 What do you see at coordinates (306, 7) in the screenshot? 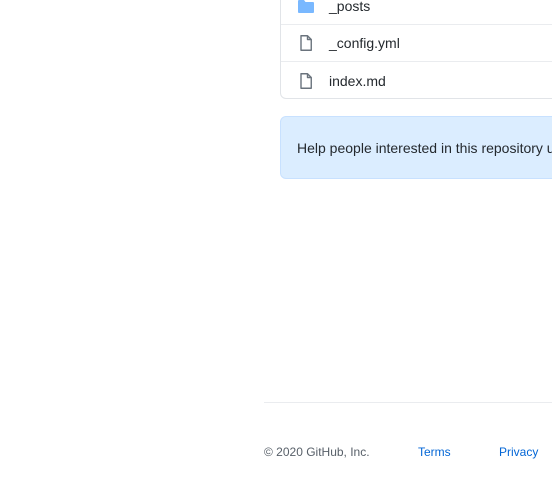
I see `folder-icon` at bounding box center [306, 7].